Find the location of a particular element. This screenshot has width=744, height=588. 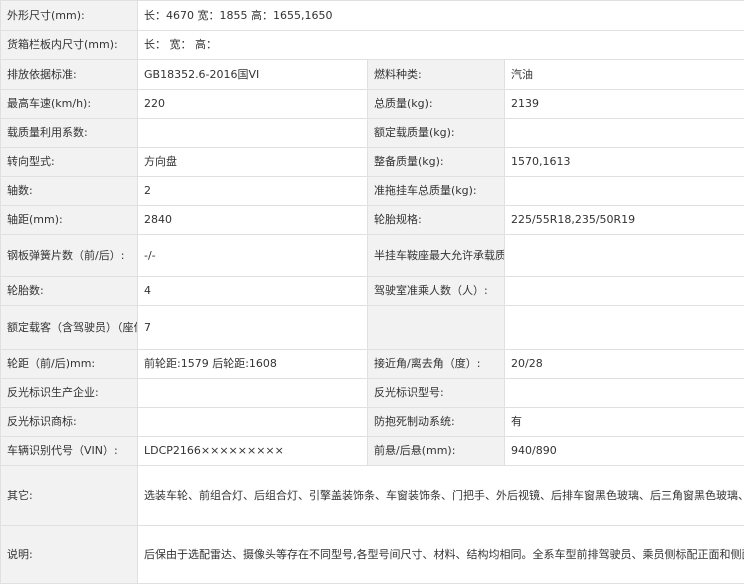

row-label: 燃料种类: is located at coordinates (436, 74).